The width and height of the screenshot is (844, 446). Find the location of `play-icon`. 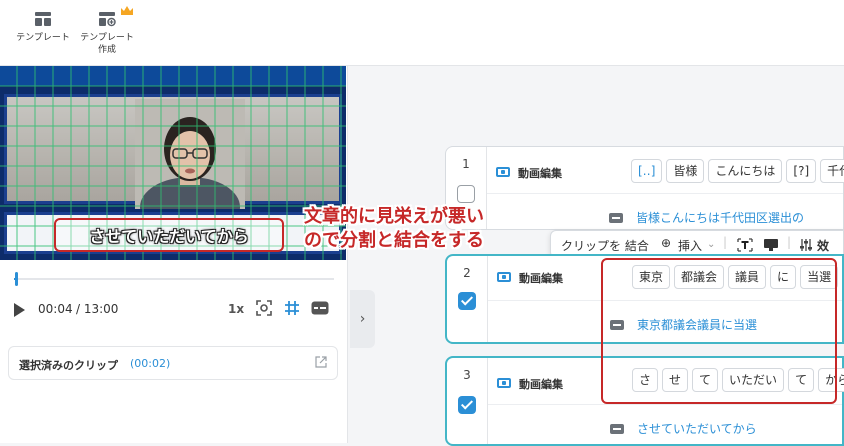

play-icon is located at coordinates (19, 310).